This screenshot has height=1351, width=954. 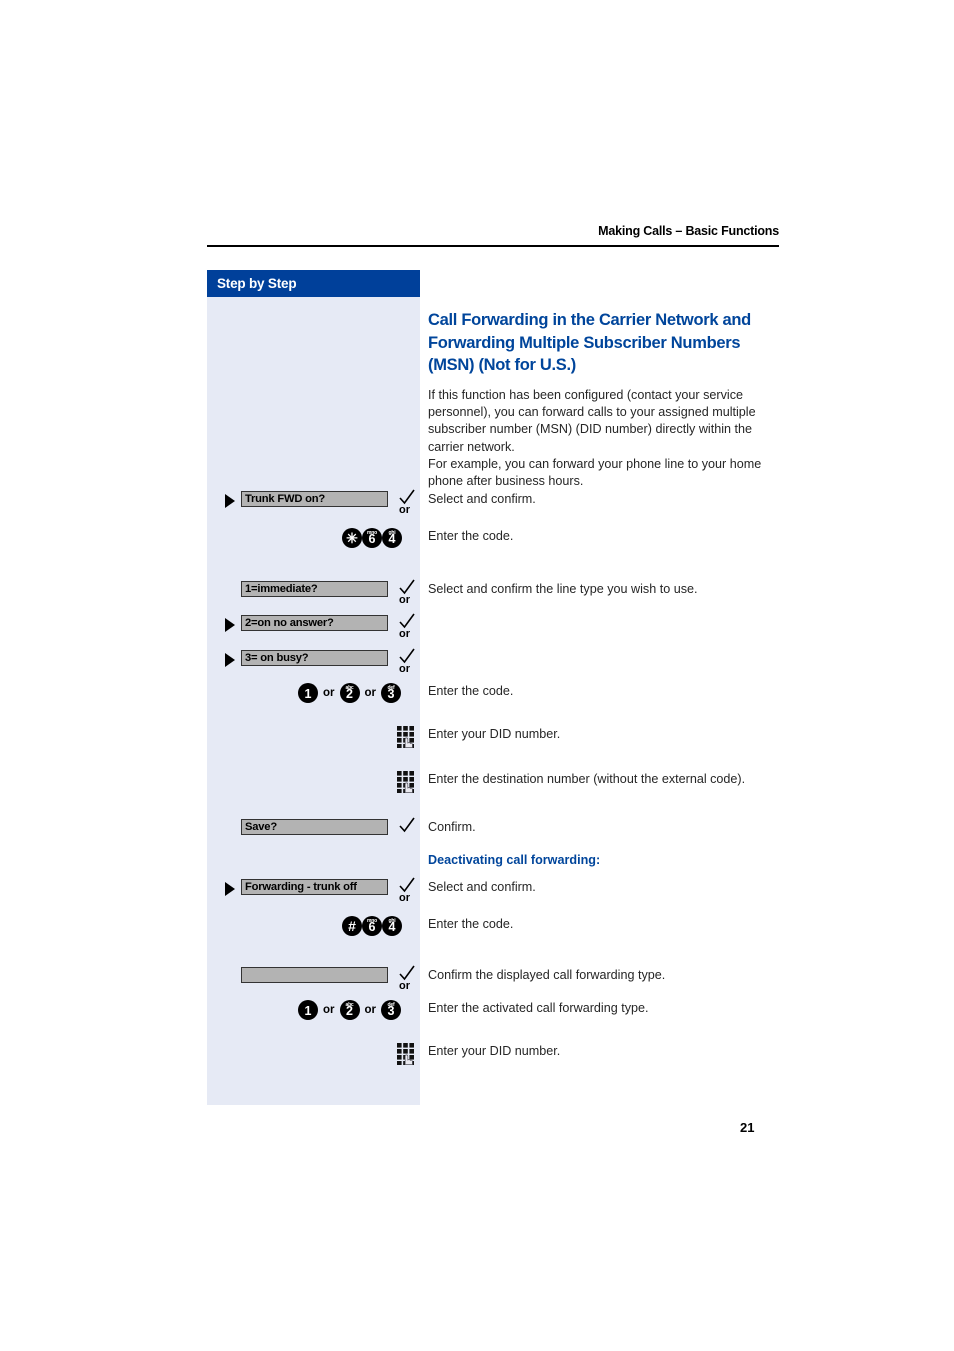 I want to click on keypad-keys-star-6-4: ✳ mno 6 ghi 4, so click(x=372, y=538).